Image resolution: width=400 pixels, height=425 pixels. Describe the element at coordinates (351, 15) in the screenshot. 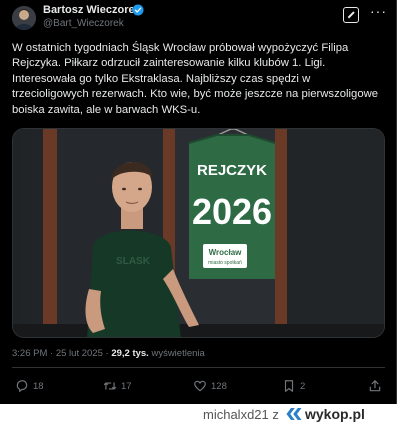

I see `grok-icon` at that location.